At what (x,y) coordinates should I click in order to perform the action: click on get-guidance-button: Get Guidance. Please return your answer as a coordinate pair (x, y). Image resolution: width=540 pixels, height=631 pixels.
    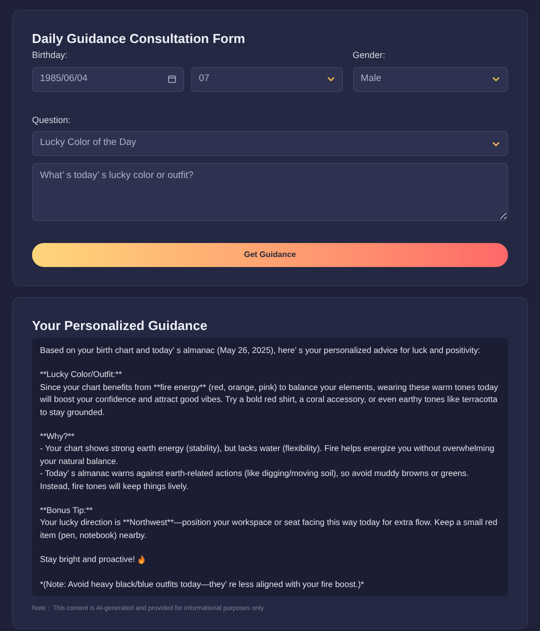
    Looking at the image, I should click on (270, 255).